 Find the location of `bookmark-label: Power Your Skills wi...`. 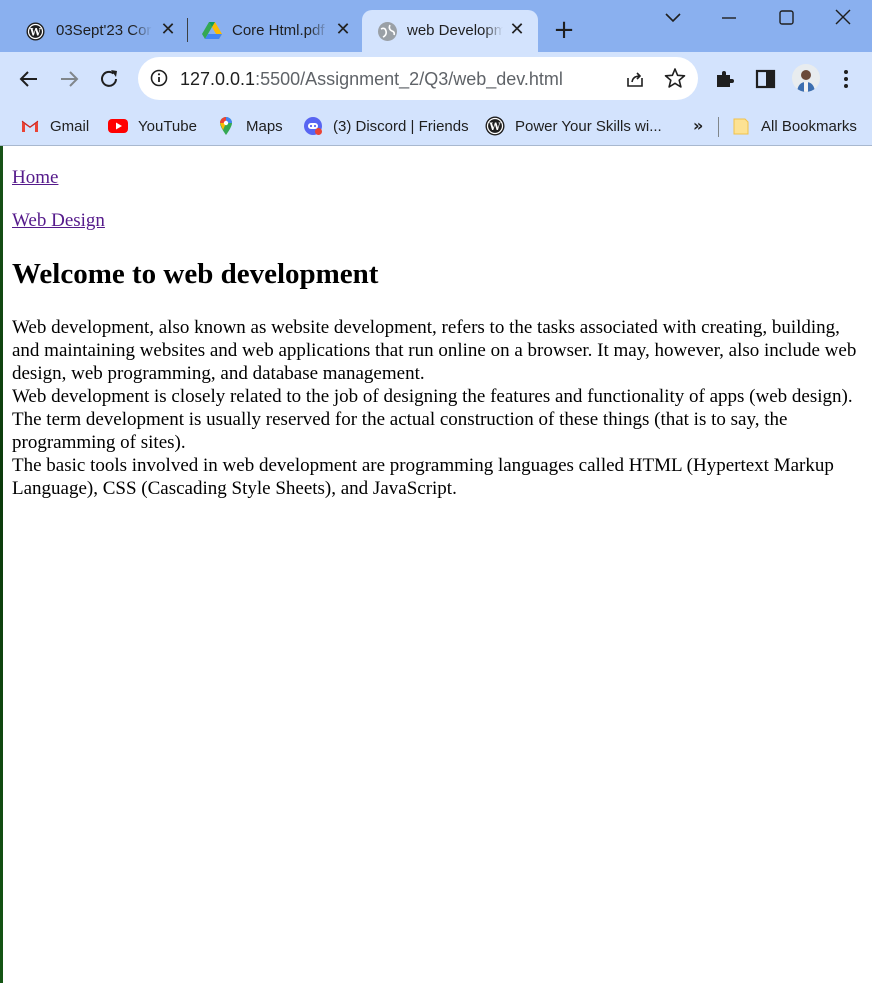

bookmark-label: Power Your Skills wi... is located at coordinates (588, 126).